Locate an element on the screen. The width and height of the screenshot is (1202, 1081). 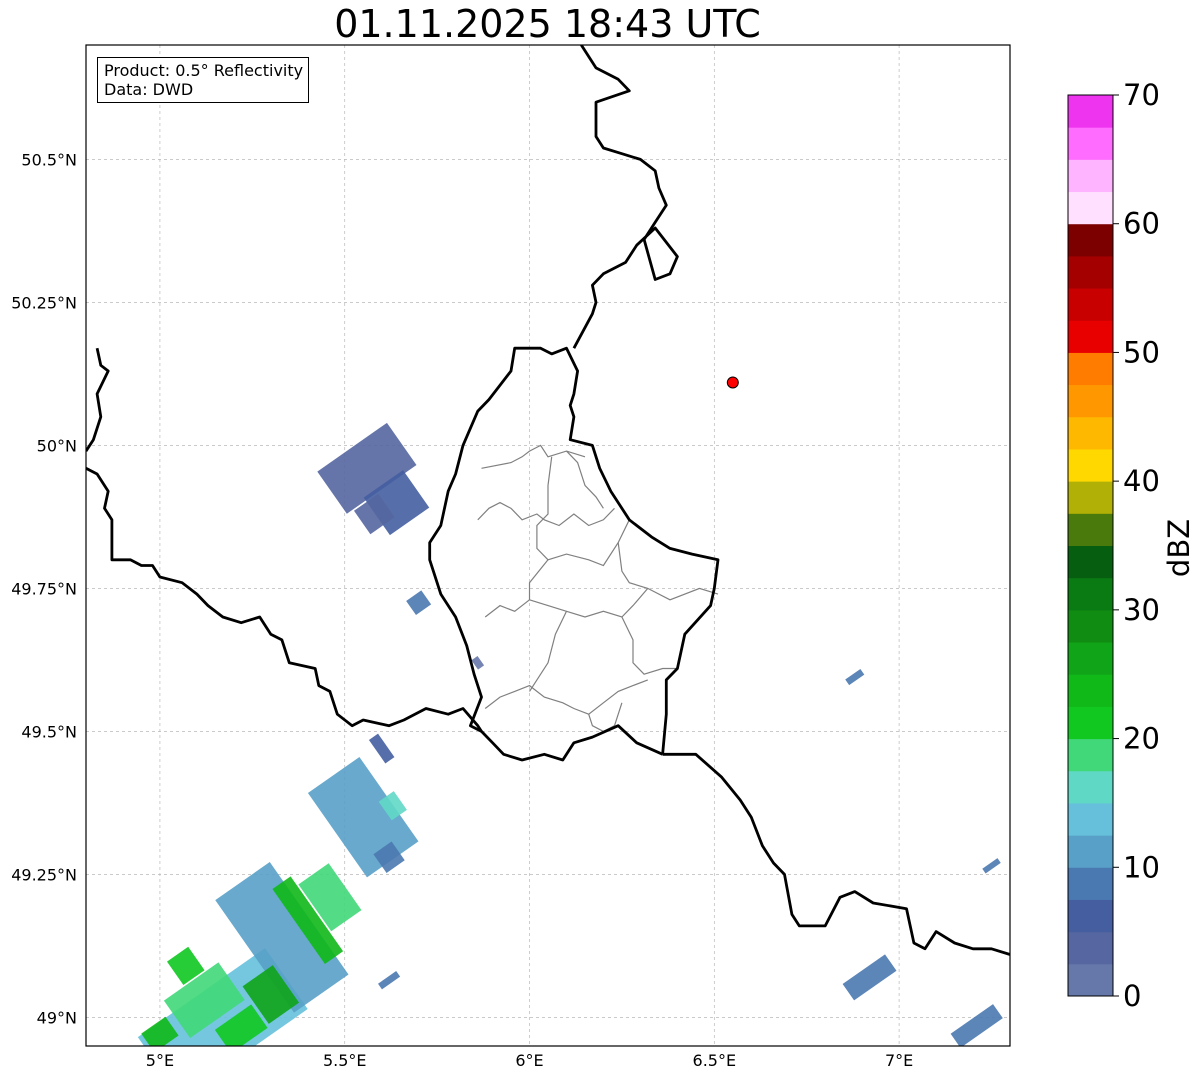
colorbar-tick-label: 20 is located at coordinates (1141, 739).